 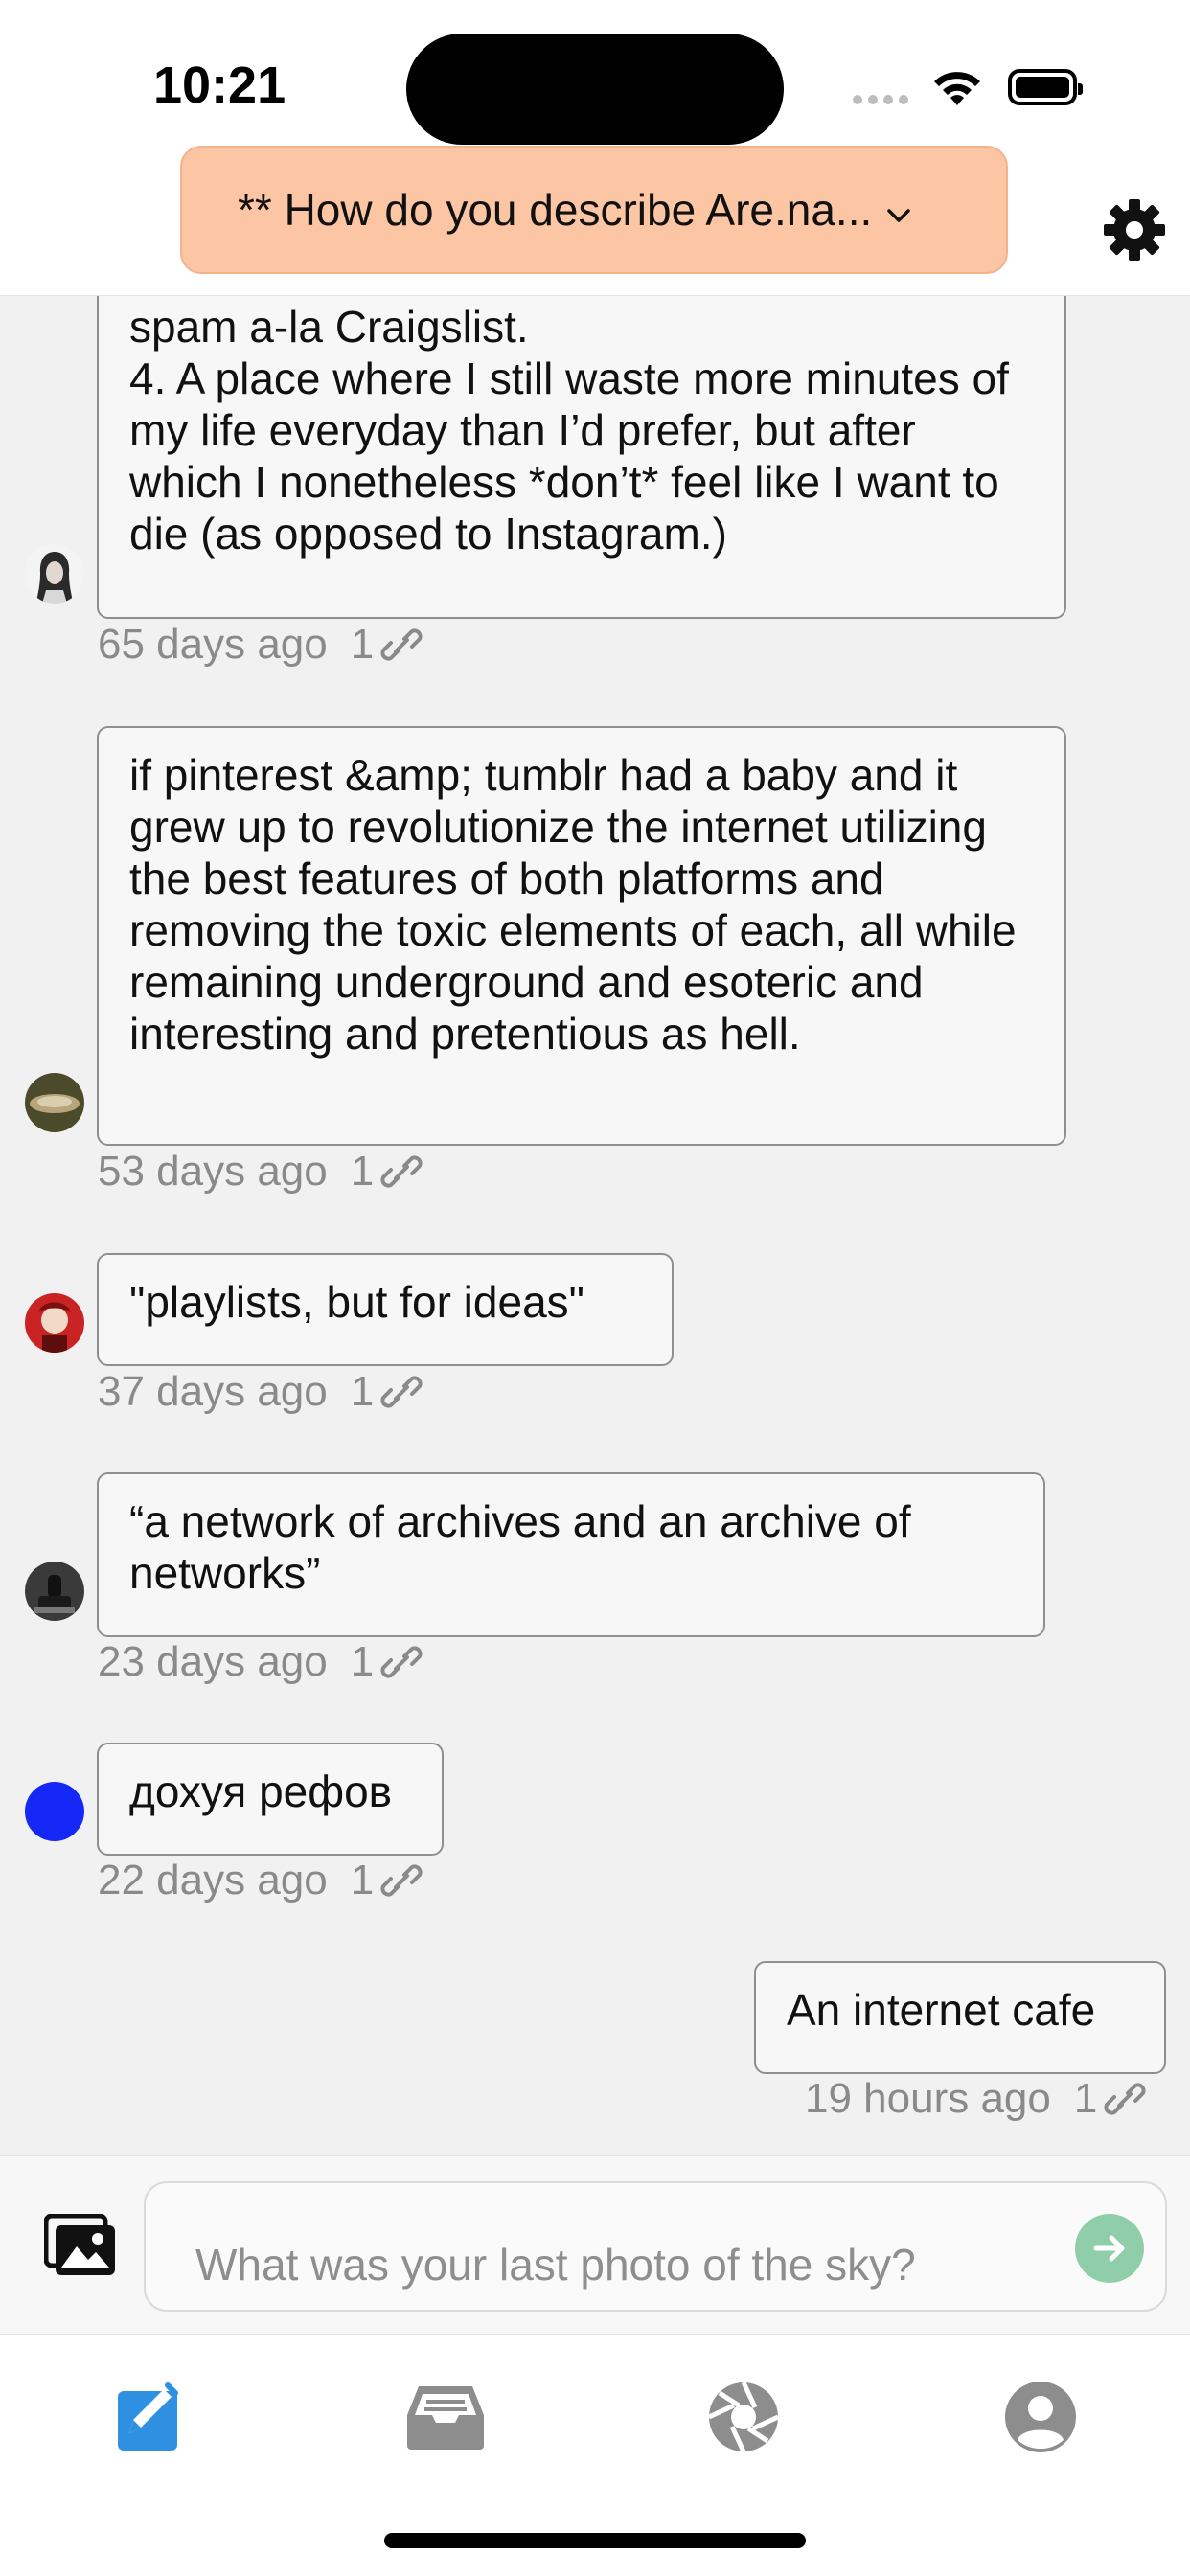 What do you see at coordinates (213, 1661) in the screenshot?
I see `timestamp: 23 days ago` at bounding box center [213, 1661].